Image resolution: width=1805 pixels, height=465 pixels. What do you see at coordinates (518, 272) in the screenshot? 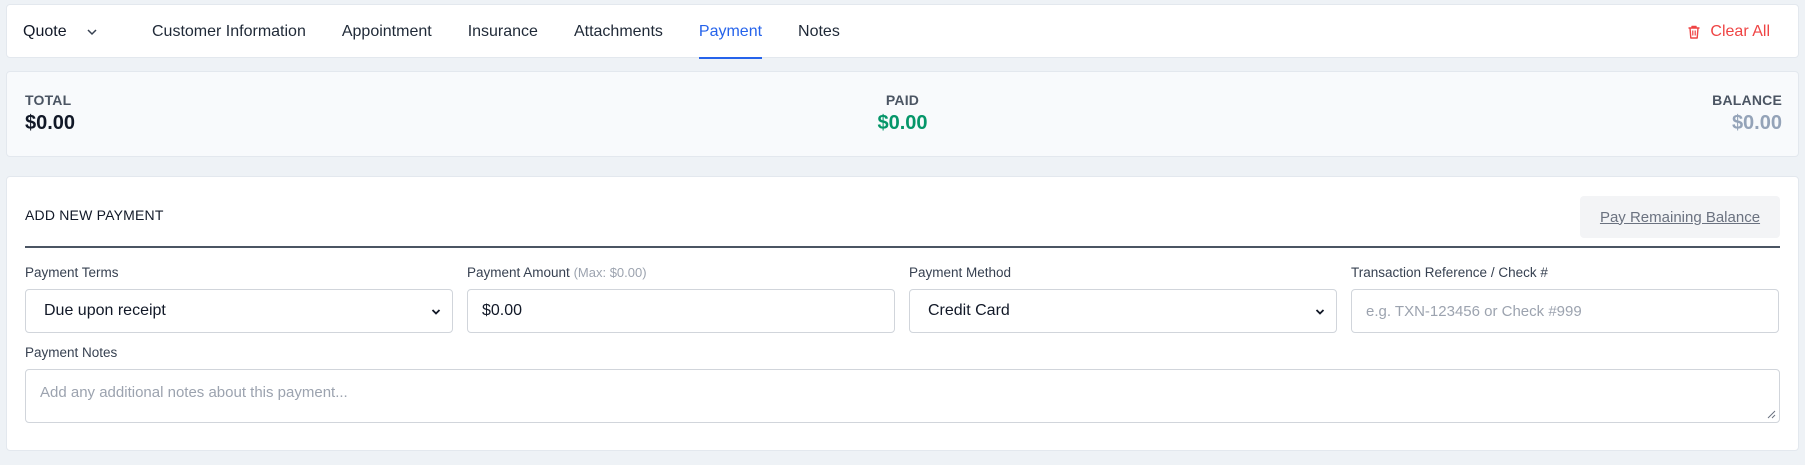
I see `payment-amount-label-text: Payment Amount` at bounding box center [518, 272].